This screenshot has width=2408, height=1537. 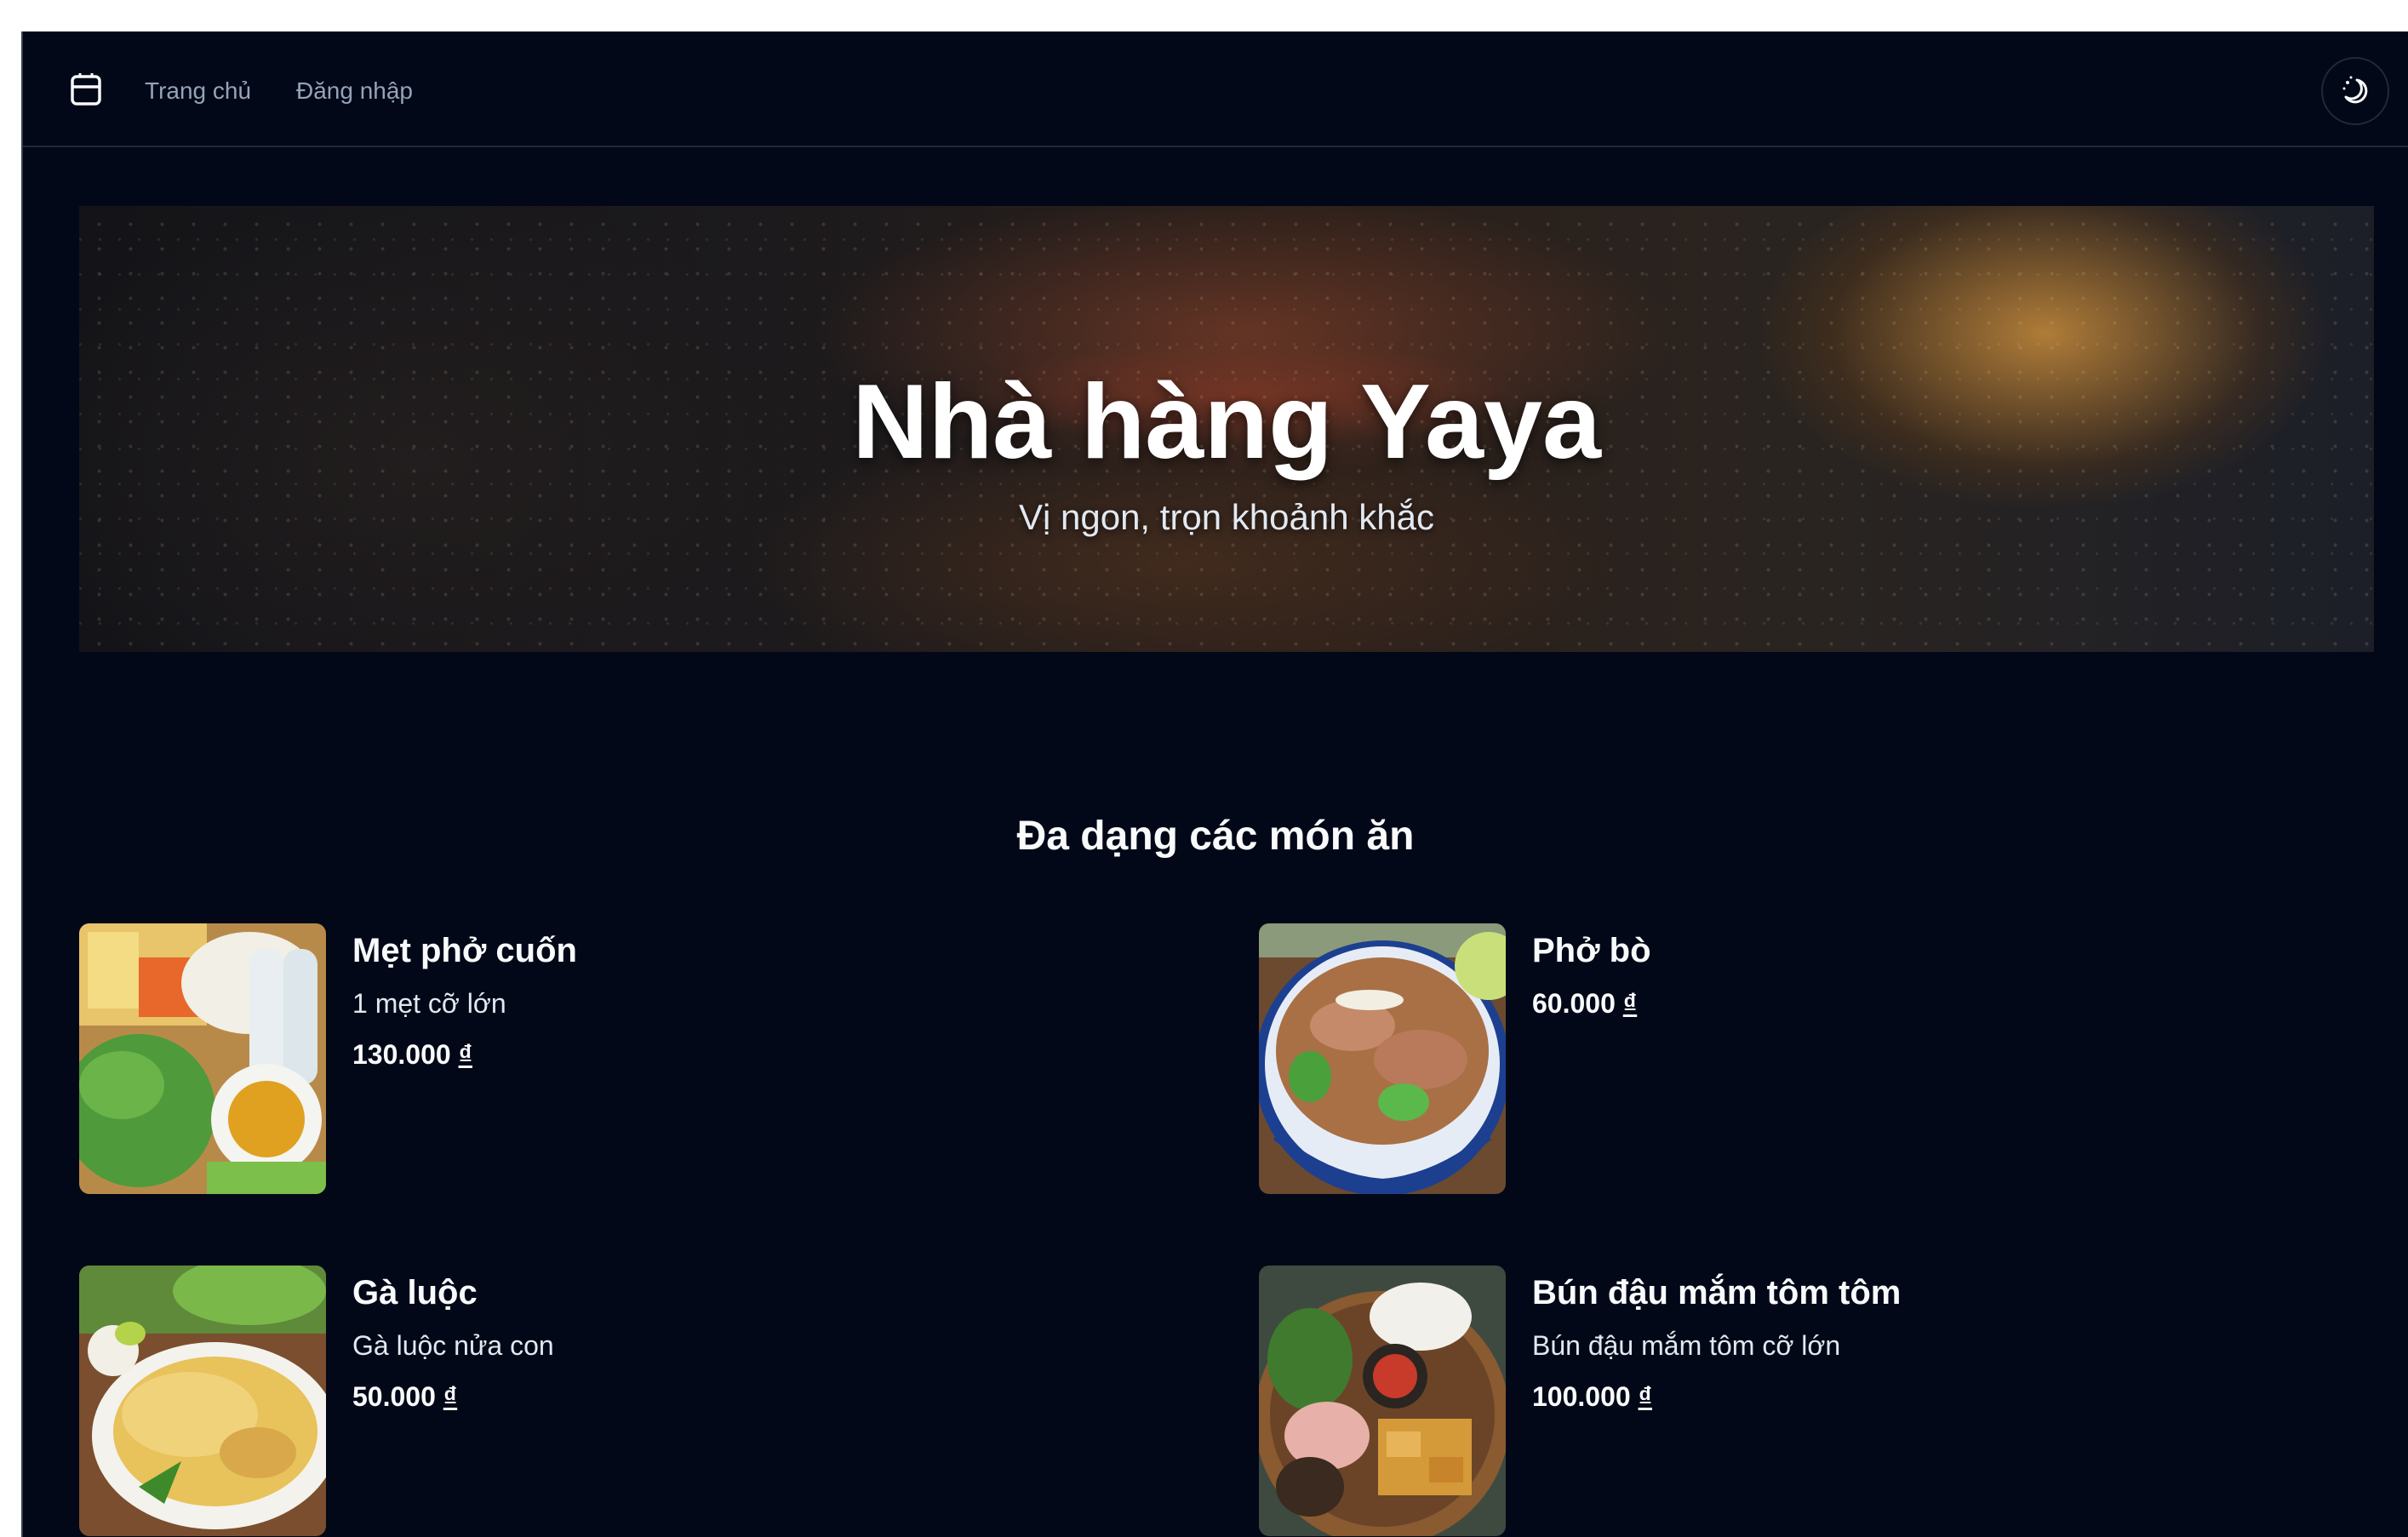 I want to click on dish-name: Bún đậu mắm tôm tôm, so click(x=1717, y=1292).